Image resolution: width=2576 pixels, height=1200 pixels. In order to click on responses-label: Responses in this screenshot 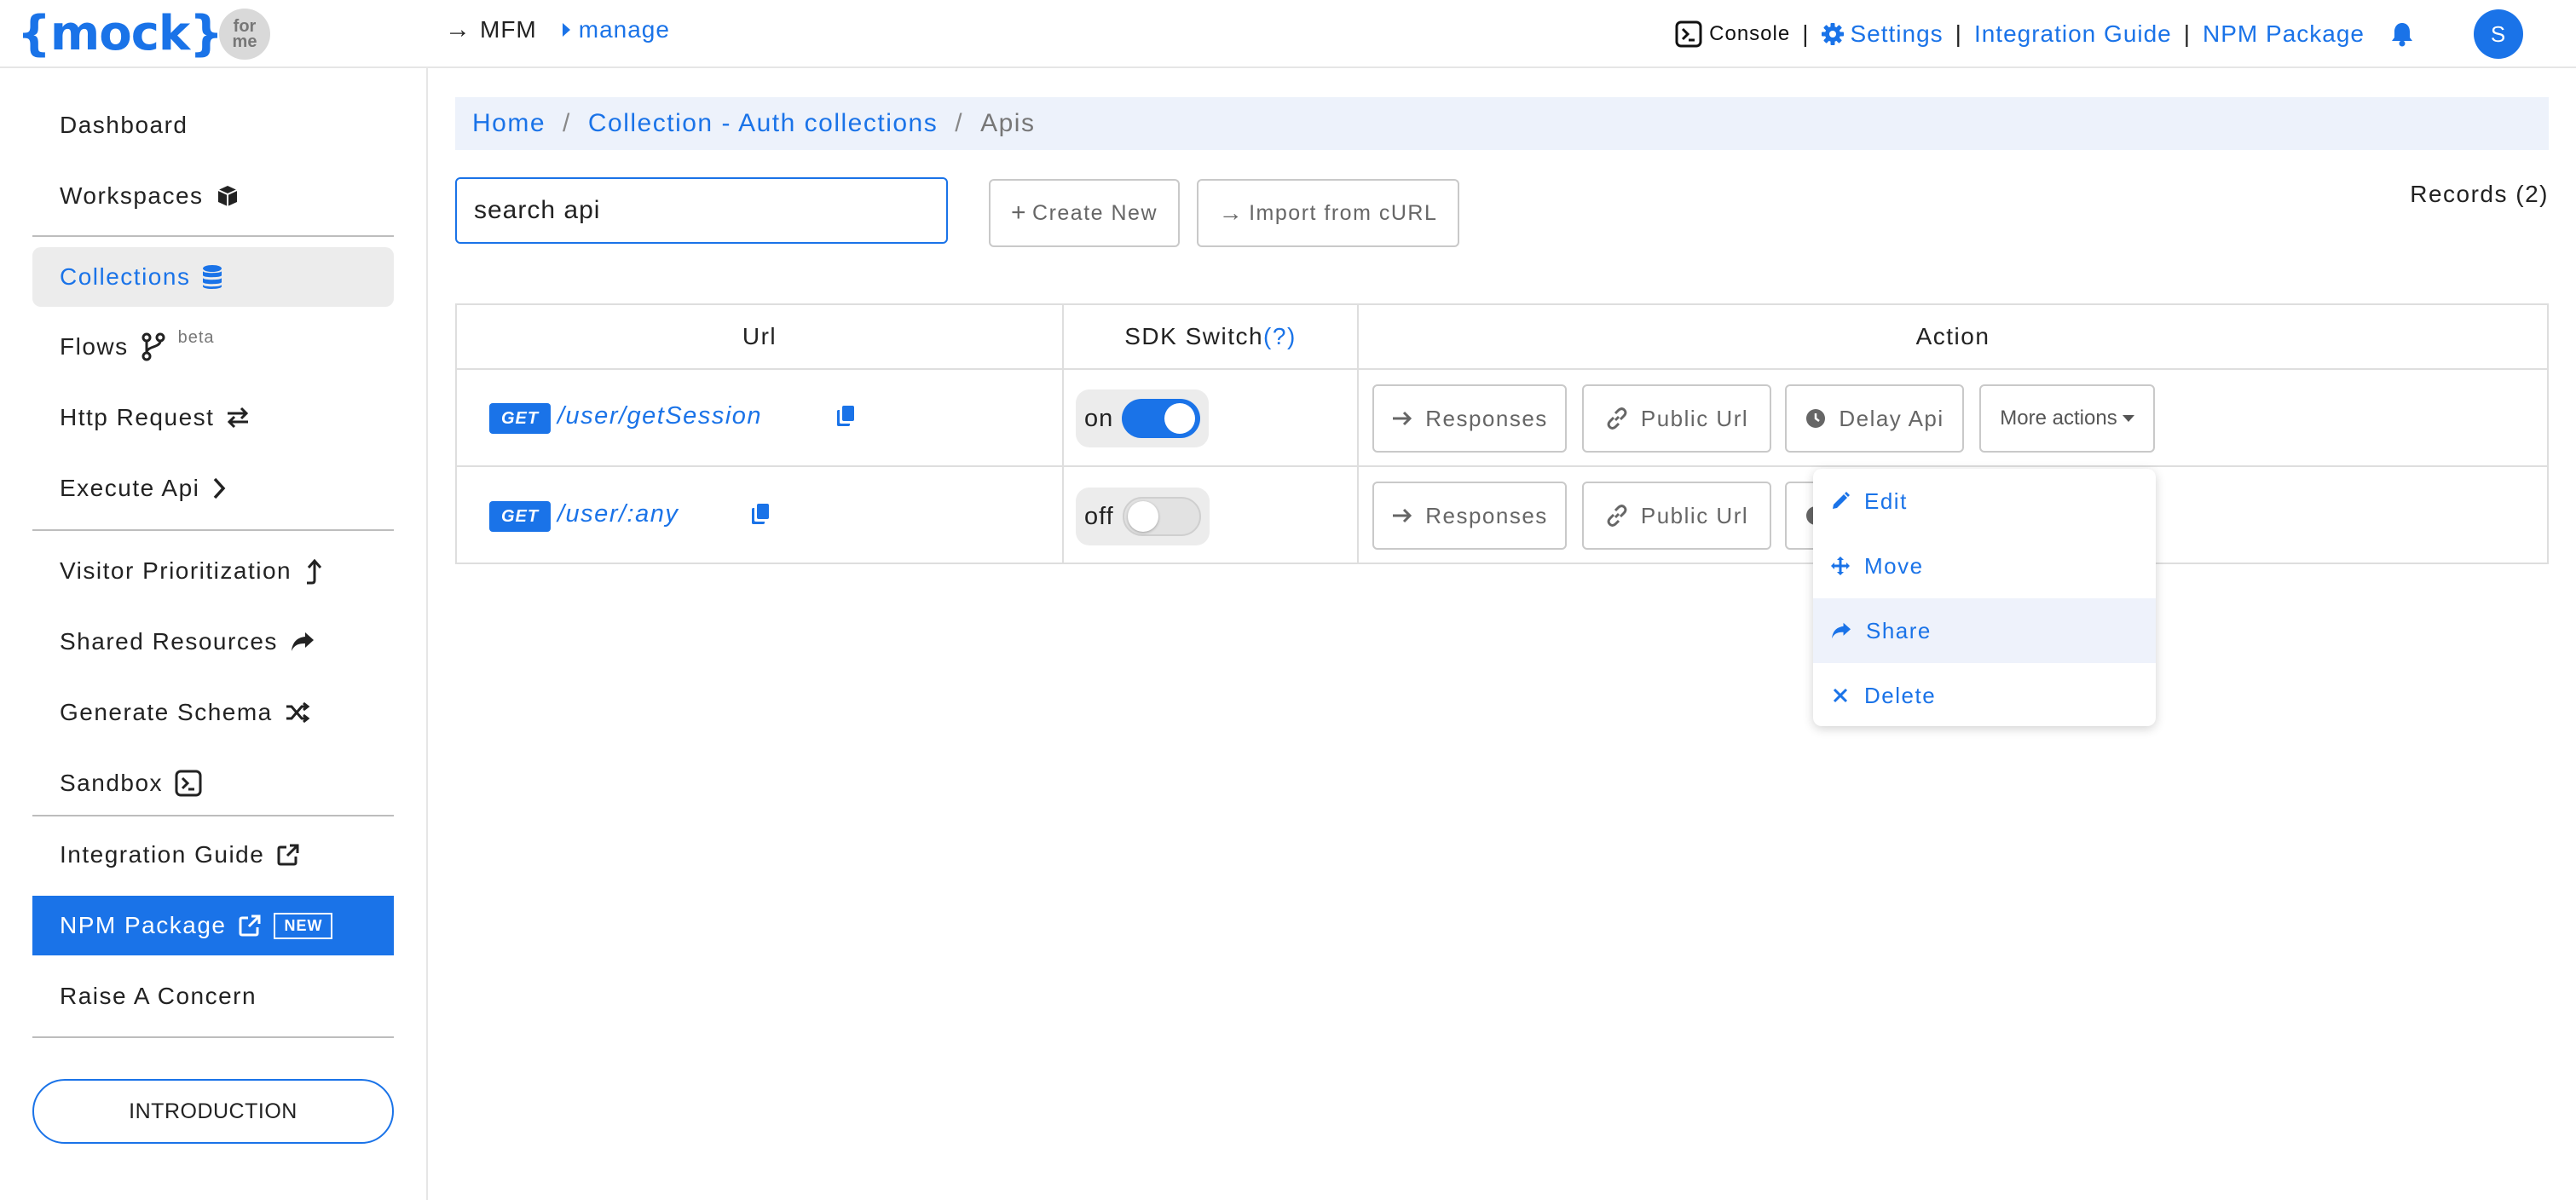, I will do `click(1486, 418)`.